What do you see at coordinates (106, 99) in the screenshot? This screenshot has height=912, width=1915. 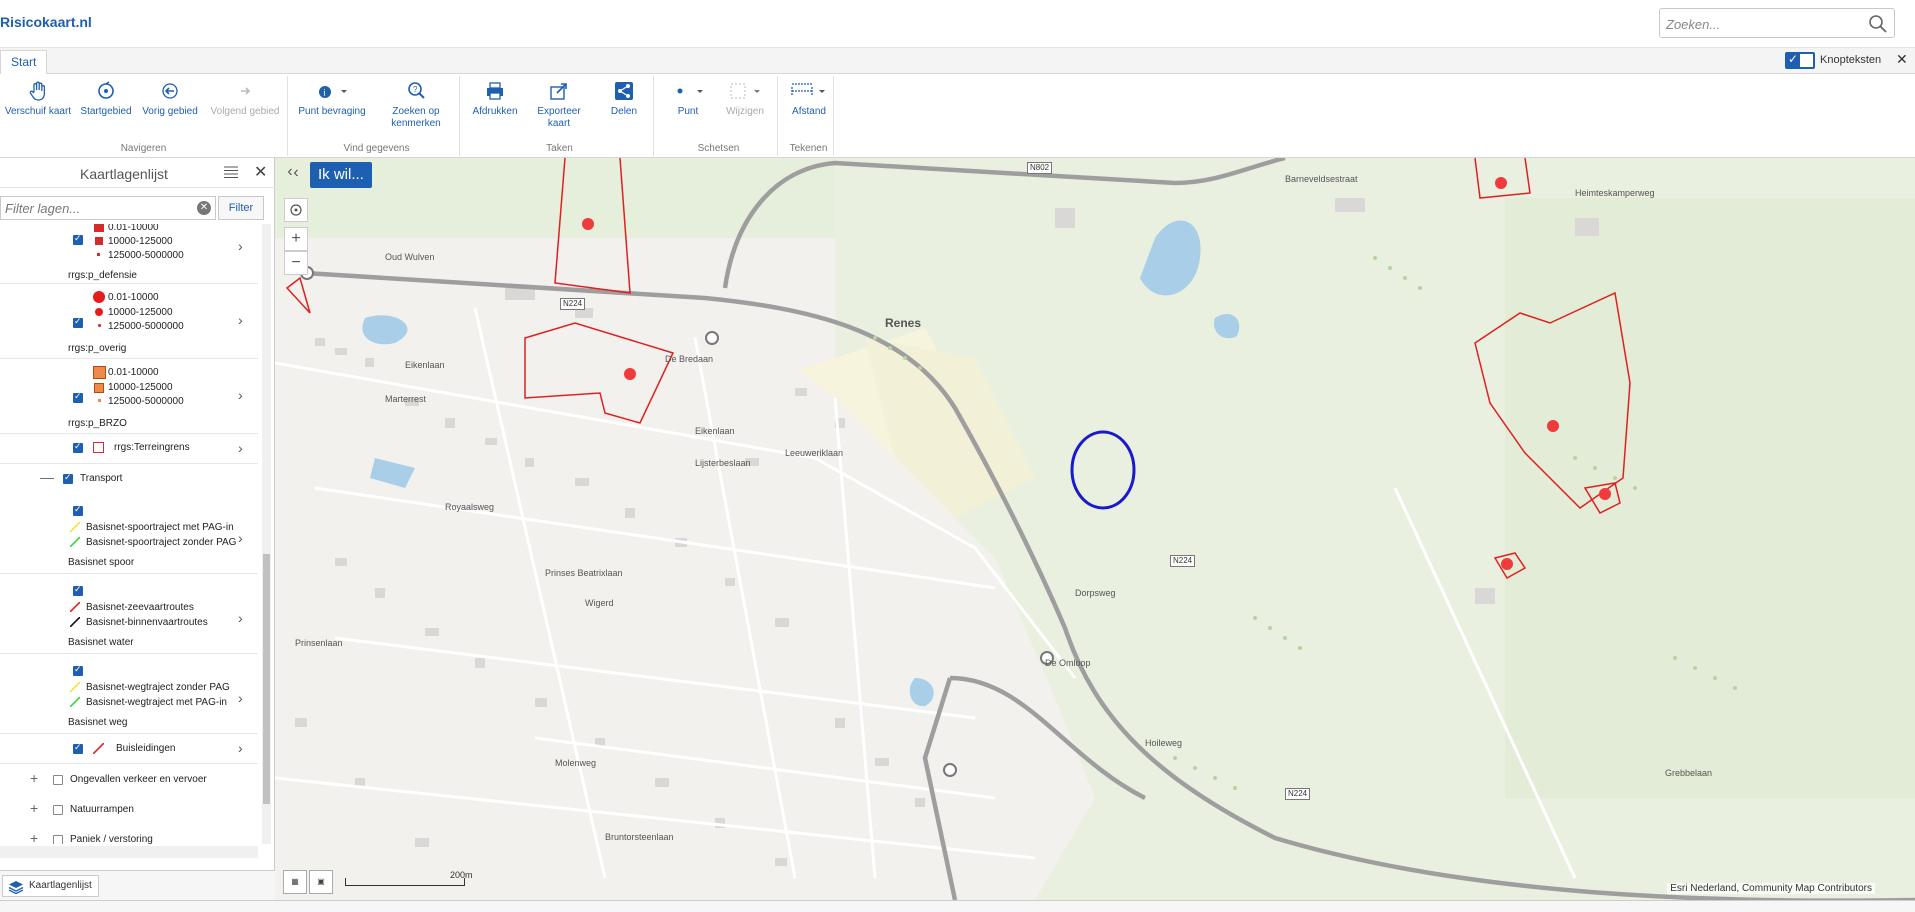 I see `startgebied-button: Startgebied` at bounding box center [106, 99].